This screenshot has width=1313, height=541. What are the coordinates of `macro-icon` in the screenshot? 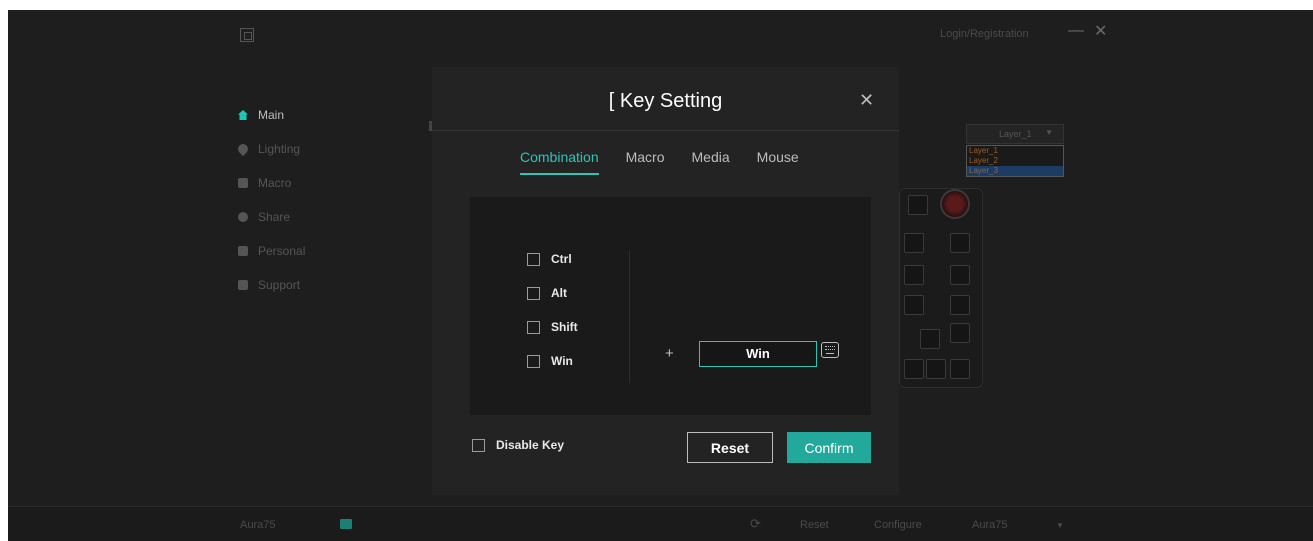 It's located at (243, 183).